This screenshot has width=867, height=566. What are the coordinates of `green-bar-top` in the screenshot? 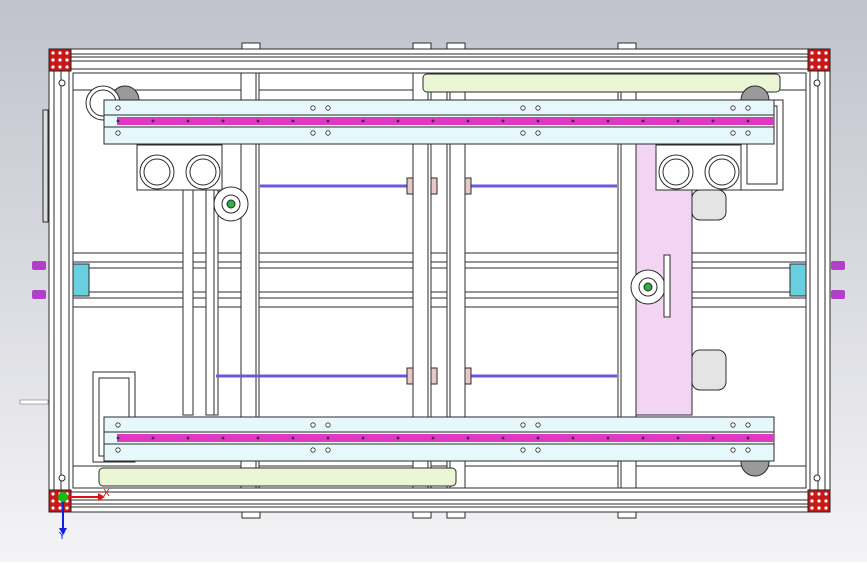 It's located at (601, 83).